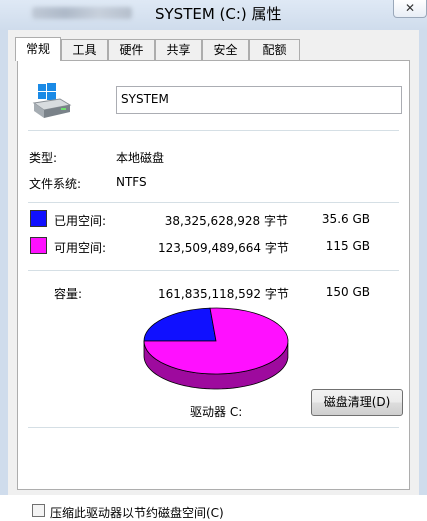 This screenshot has width=427, height=521. Describe the element at coordinates (410, 9) in the screenshot. I see `close-button: ✕` at that location.